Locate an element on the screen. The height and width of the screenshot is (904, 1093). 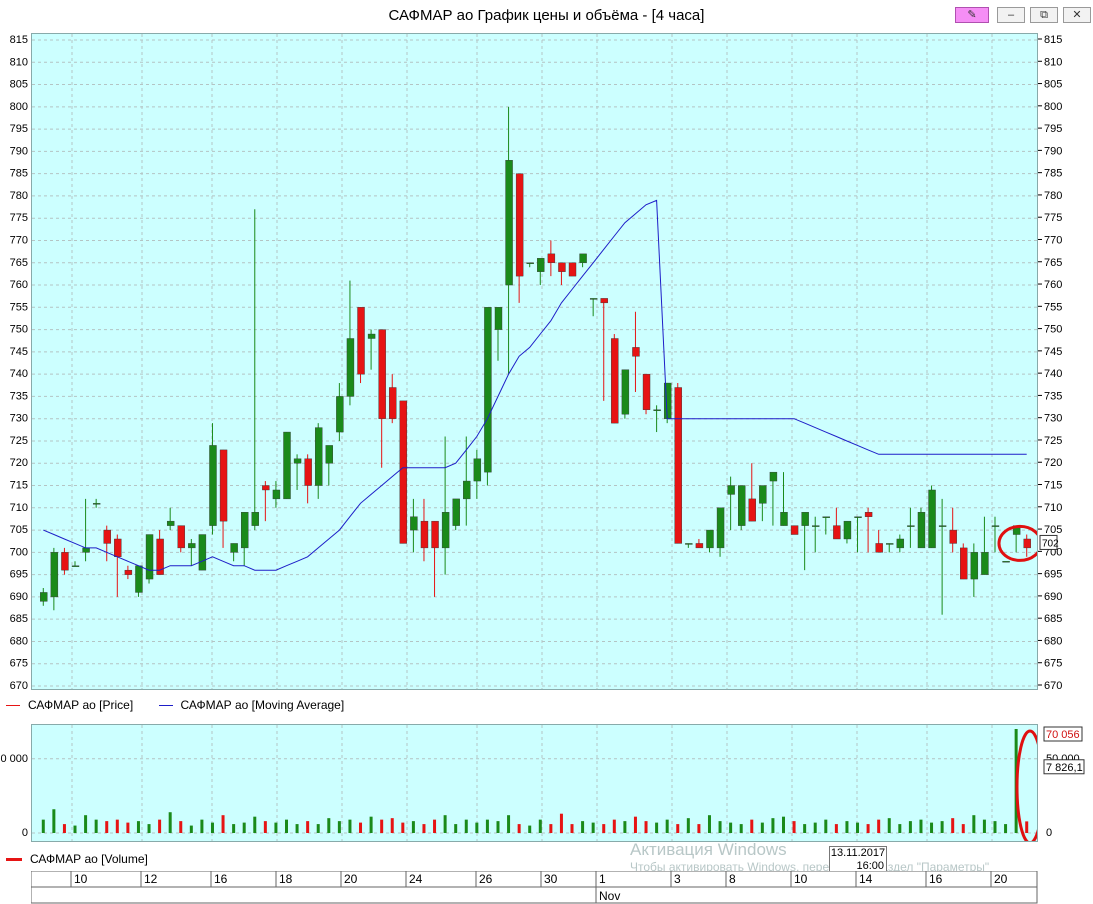
price-axis-label: 770 is located at coordinates (1053, 240).